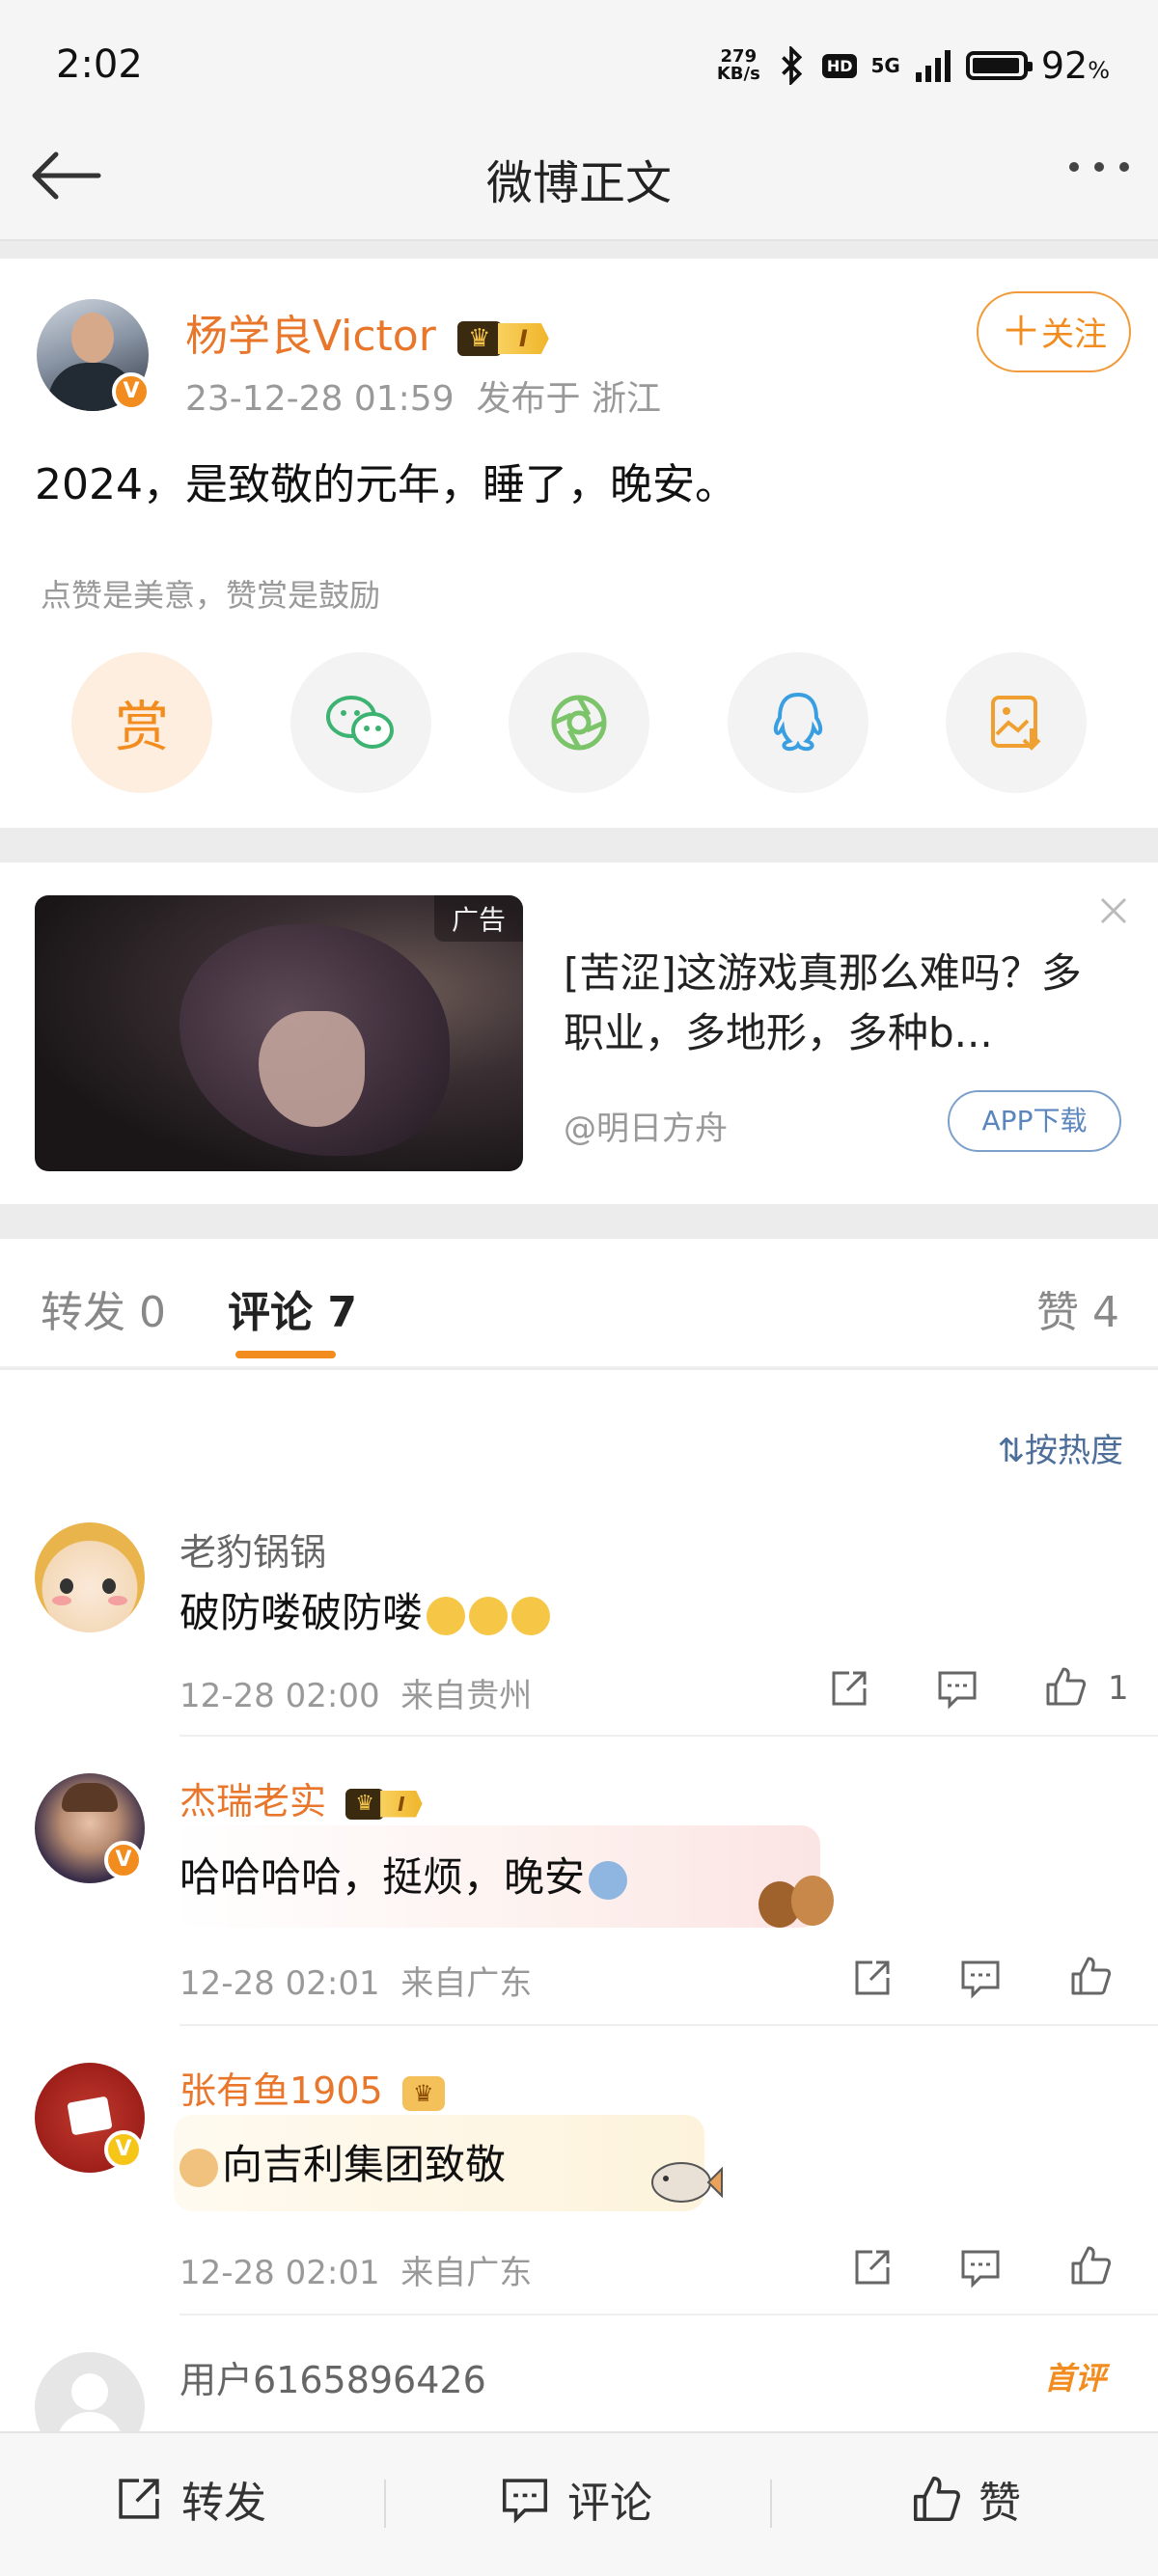 This screenshot has height=2576, width=1158. What do you see at coordinates (1113, 911) in the screenshot?
I see `close-icon` at bounding box center [1113, 911].